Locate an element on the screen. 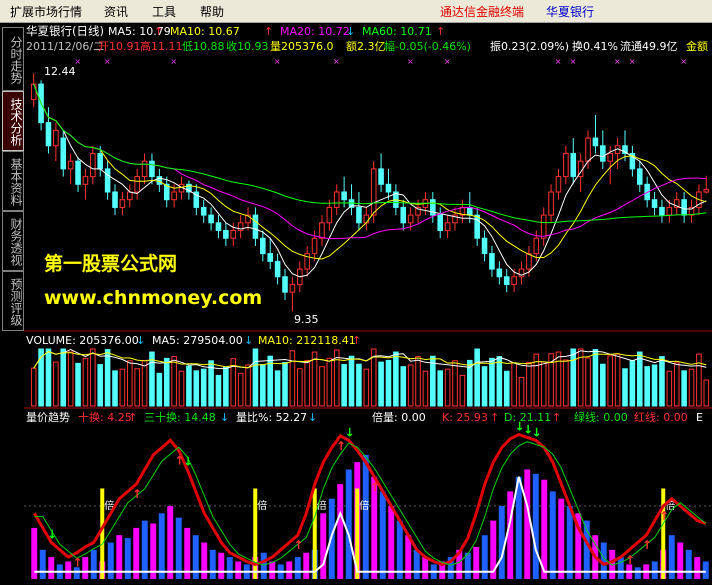  info-close: 收10.93 is located at coordinates (247, 46).